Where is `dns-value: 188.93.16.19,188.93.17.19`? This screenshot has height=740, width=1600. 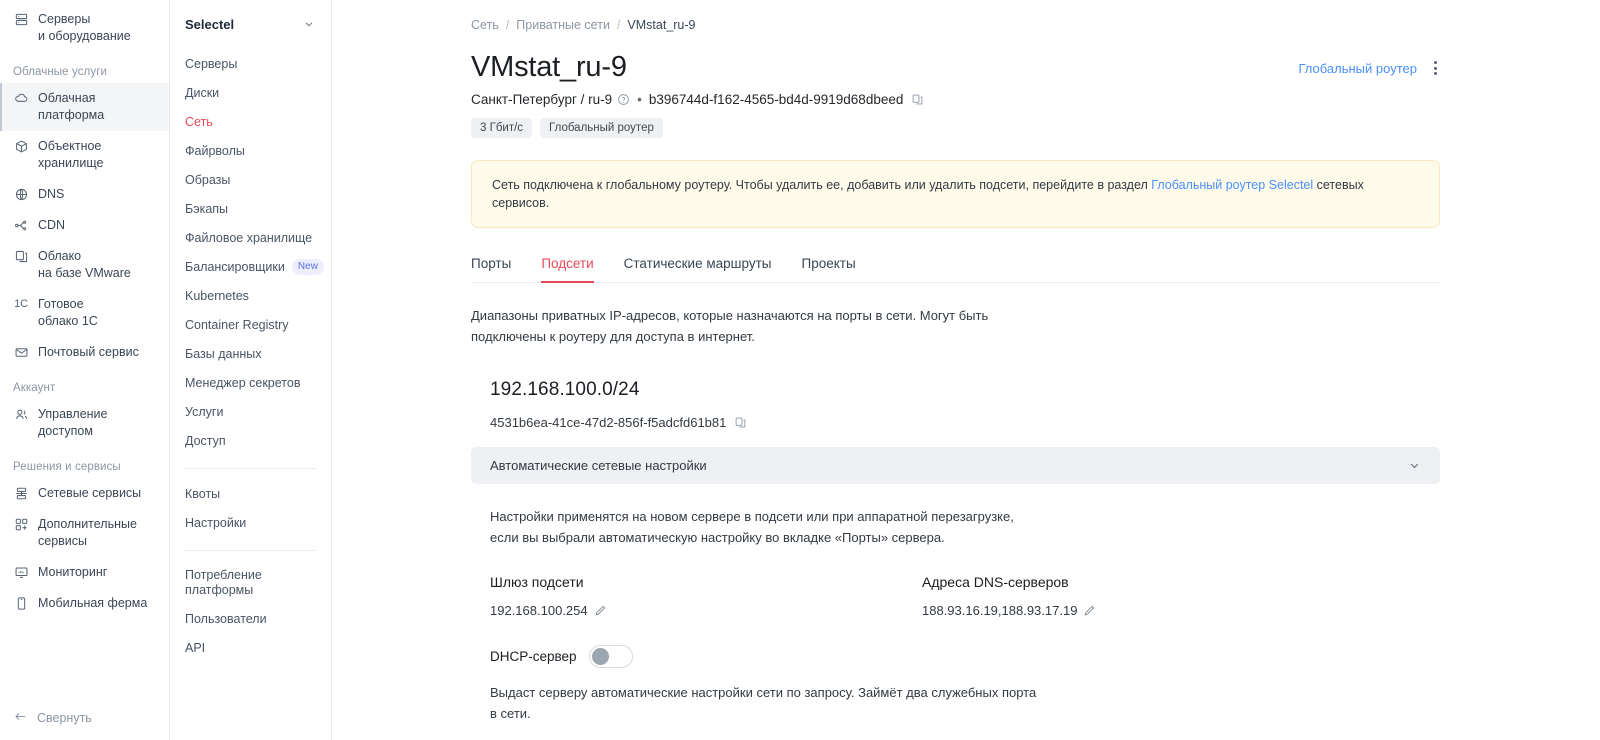
dns-value: 188.93.16.19,188.93.17.19 is located at coordinates (1000, 610).